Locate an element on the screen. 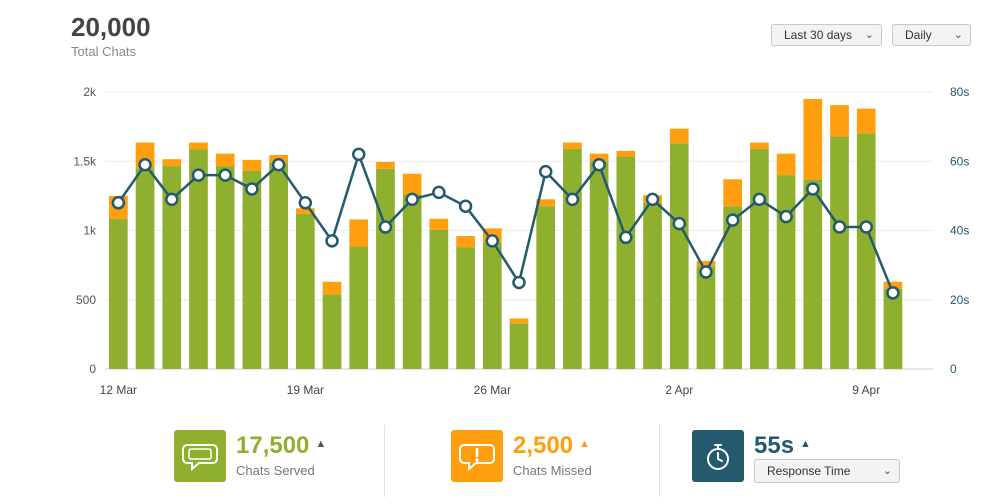 The width and height of the screenshot is (1002, 504). chats-missed-label: Chats Missed is located at coordinates (552, 470).